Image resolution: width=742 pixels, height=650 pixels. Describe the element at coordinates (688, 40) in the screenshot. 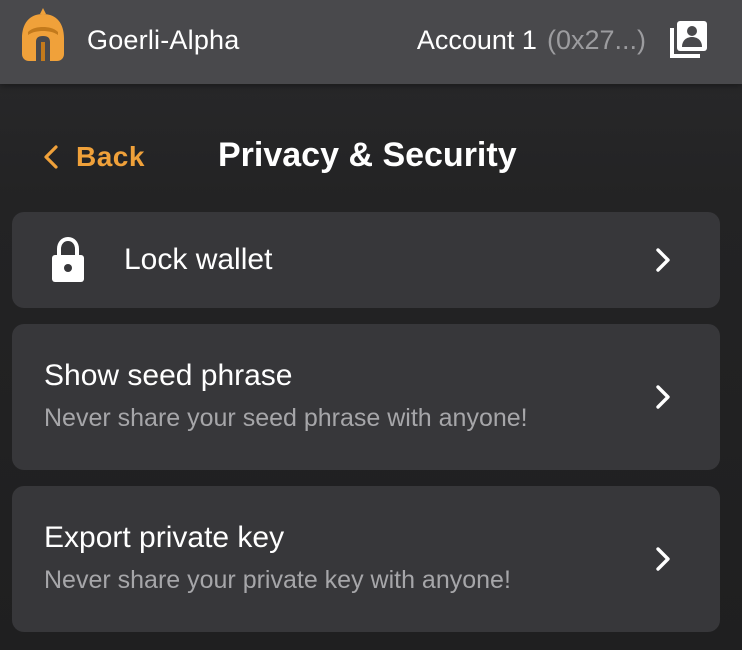

I see `accounts-list-icon` at that location.